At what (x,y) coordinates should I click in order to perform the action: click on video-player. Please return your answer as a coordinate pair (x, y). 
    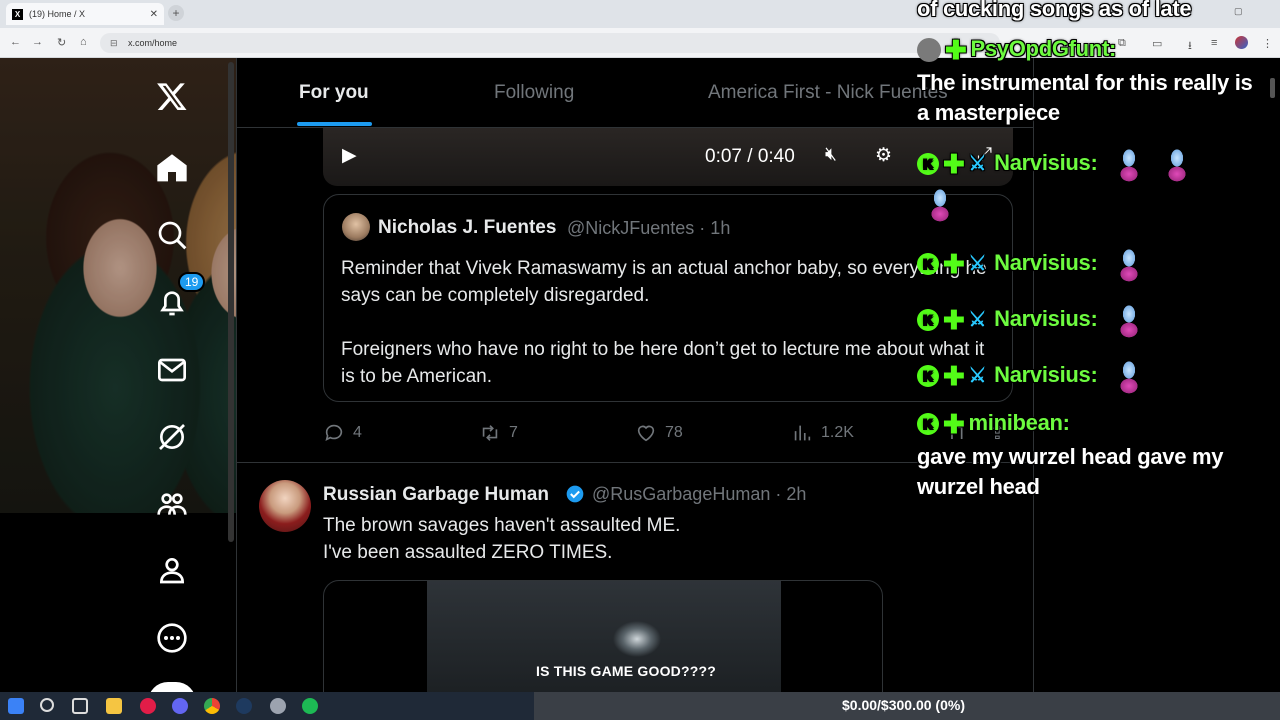
    Looking at the image, I should click on (668, 157).